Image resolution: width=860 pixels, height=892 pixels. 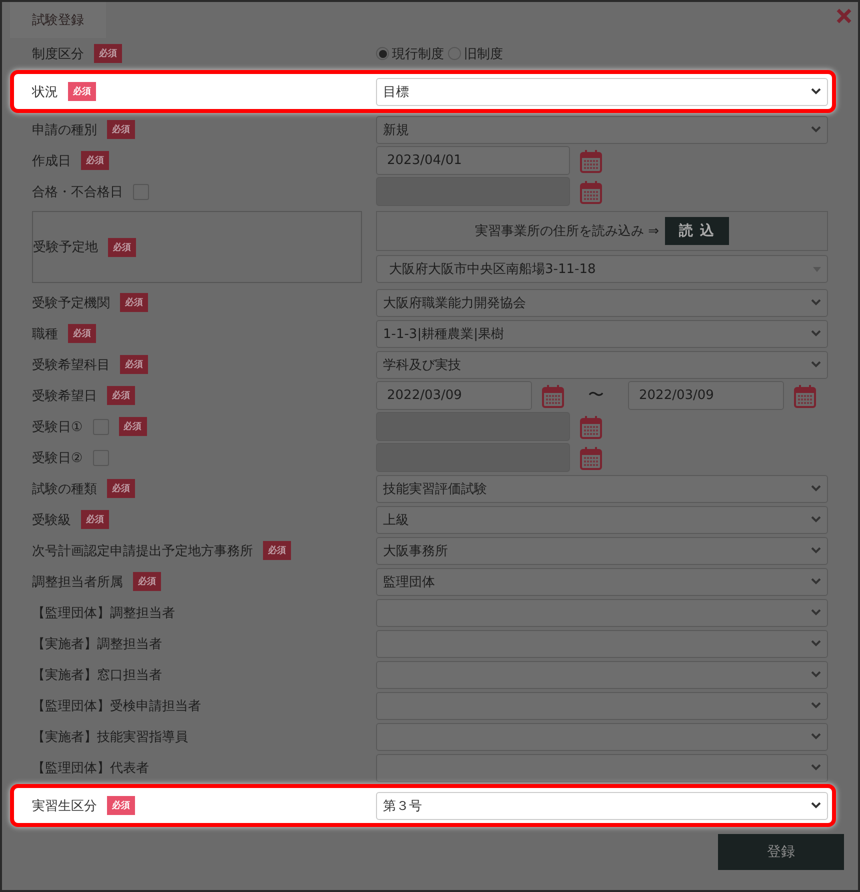 I want to click on dropdown: 技能実習評価試験, so click(x=602, y=488).